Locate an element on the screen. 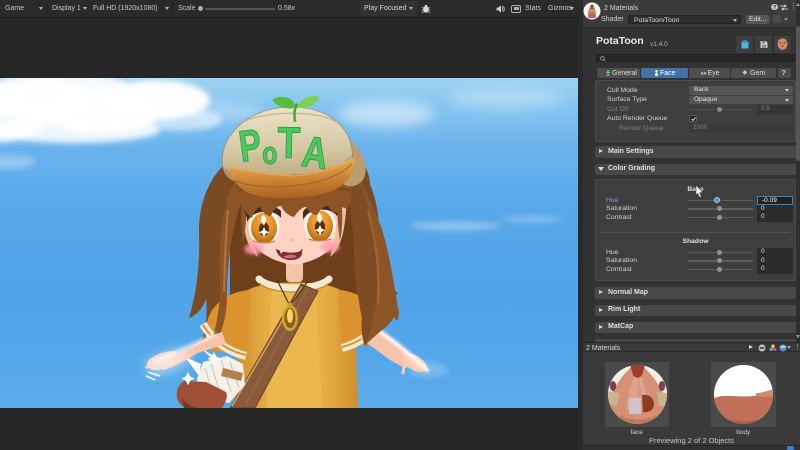  svg-text: T is located at coordinates (289, 143).